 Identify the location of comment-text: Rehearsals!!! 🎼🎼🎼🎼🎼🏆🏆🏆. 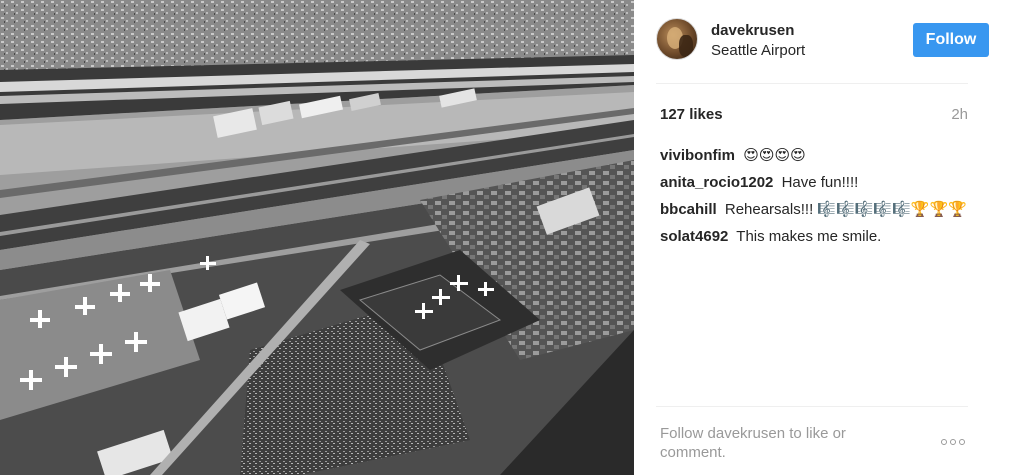
(845, 209).